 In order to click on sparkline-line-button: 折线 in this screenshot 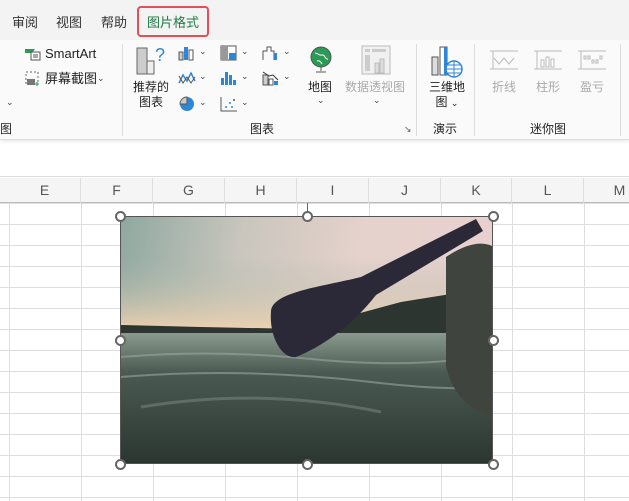, I will do `click(504, 87)`.